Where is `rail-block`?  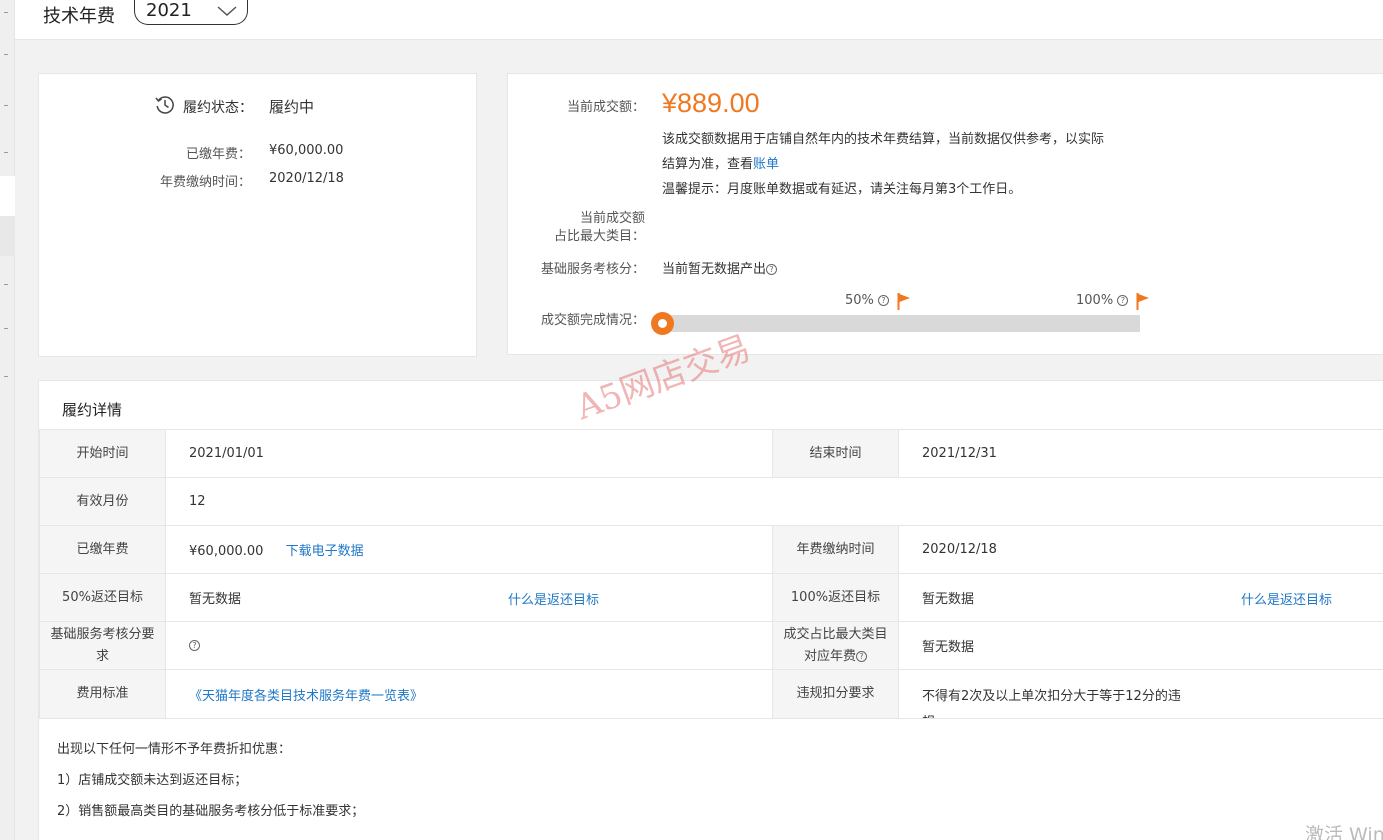
rail-block is located at coordinates (7, 236).